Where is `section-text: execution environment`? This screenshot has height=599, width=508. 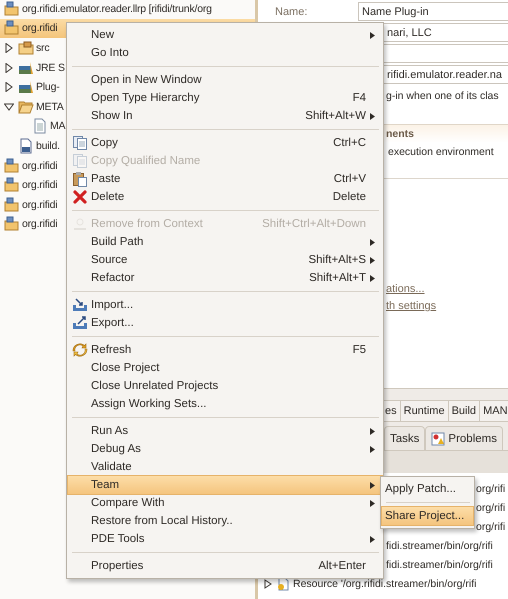
section-text: execution environment is located at coordinates (441, 152).